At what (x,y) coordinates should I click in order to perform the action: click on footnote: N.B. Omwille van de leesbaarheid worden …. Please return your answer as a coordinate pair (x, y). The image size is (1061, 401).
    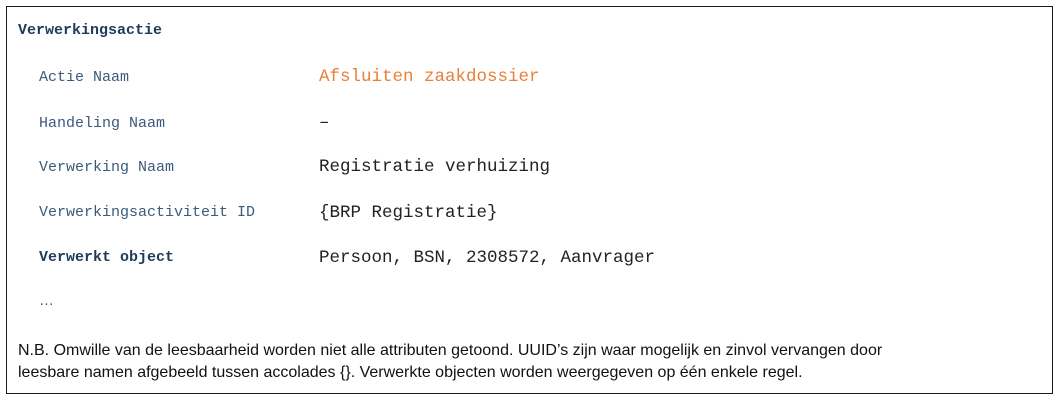
    Looking at the image, I should click on (530, 362).